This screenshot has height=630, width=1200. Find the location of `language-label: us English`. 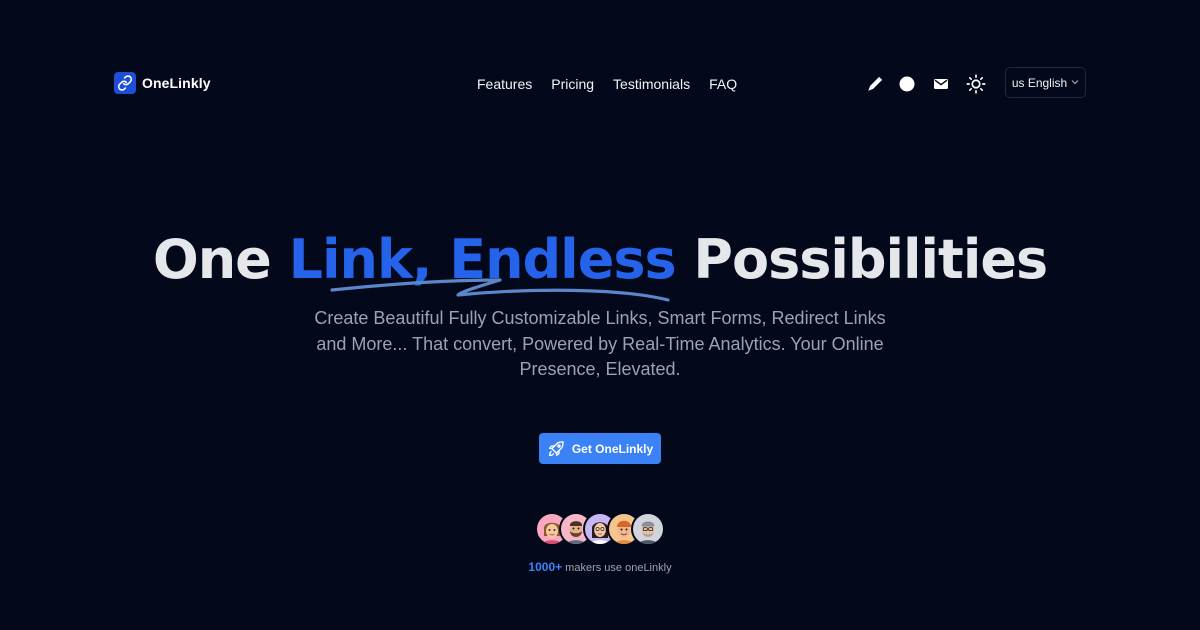

language-label: us English is located at coordinates (1039, 82).